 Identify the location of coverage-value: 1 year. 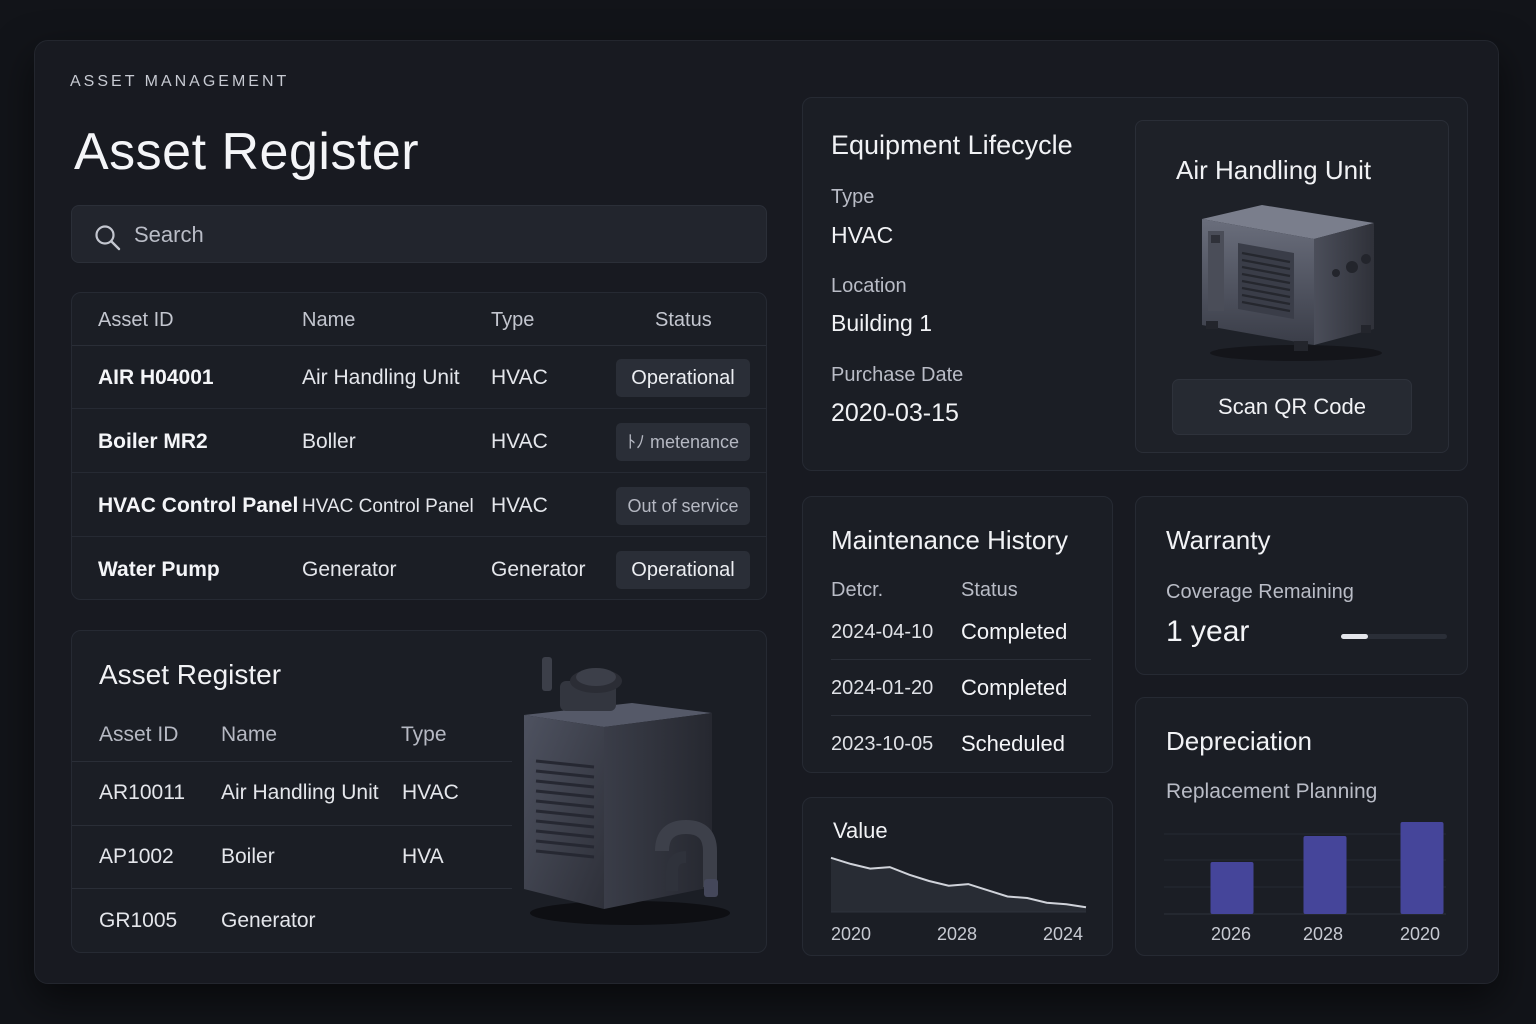
(1208, 631).